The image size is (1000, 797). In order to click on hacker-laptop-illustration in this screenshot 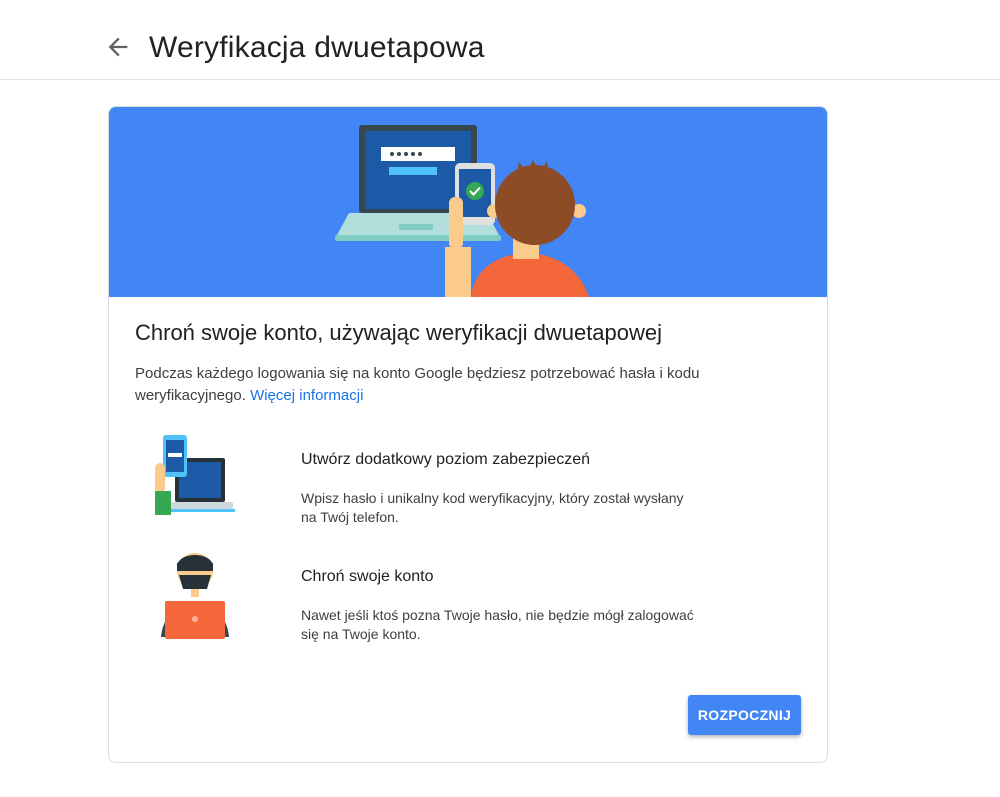, I will do `click(195, 596)`.